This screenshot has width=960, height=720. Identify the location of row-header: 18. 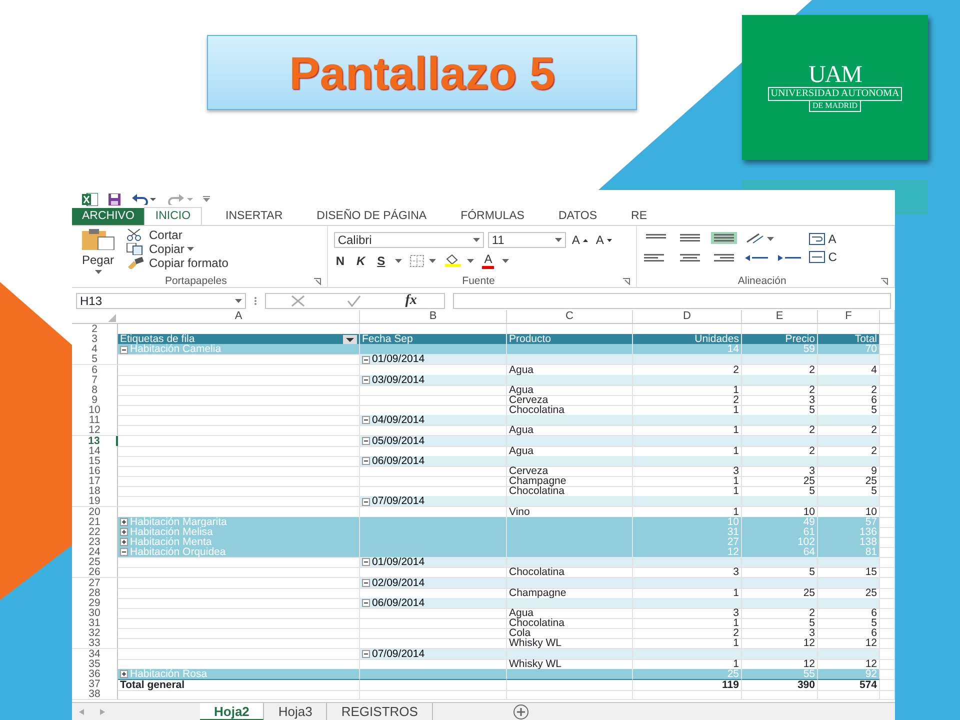
(95, 492).